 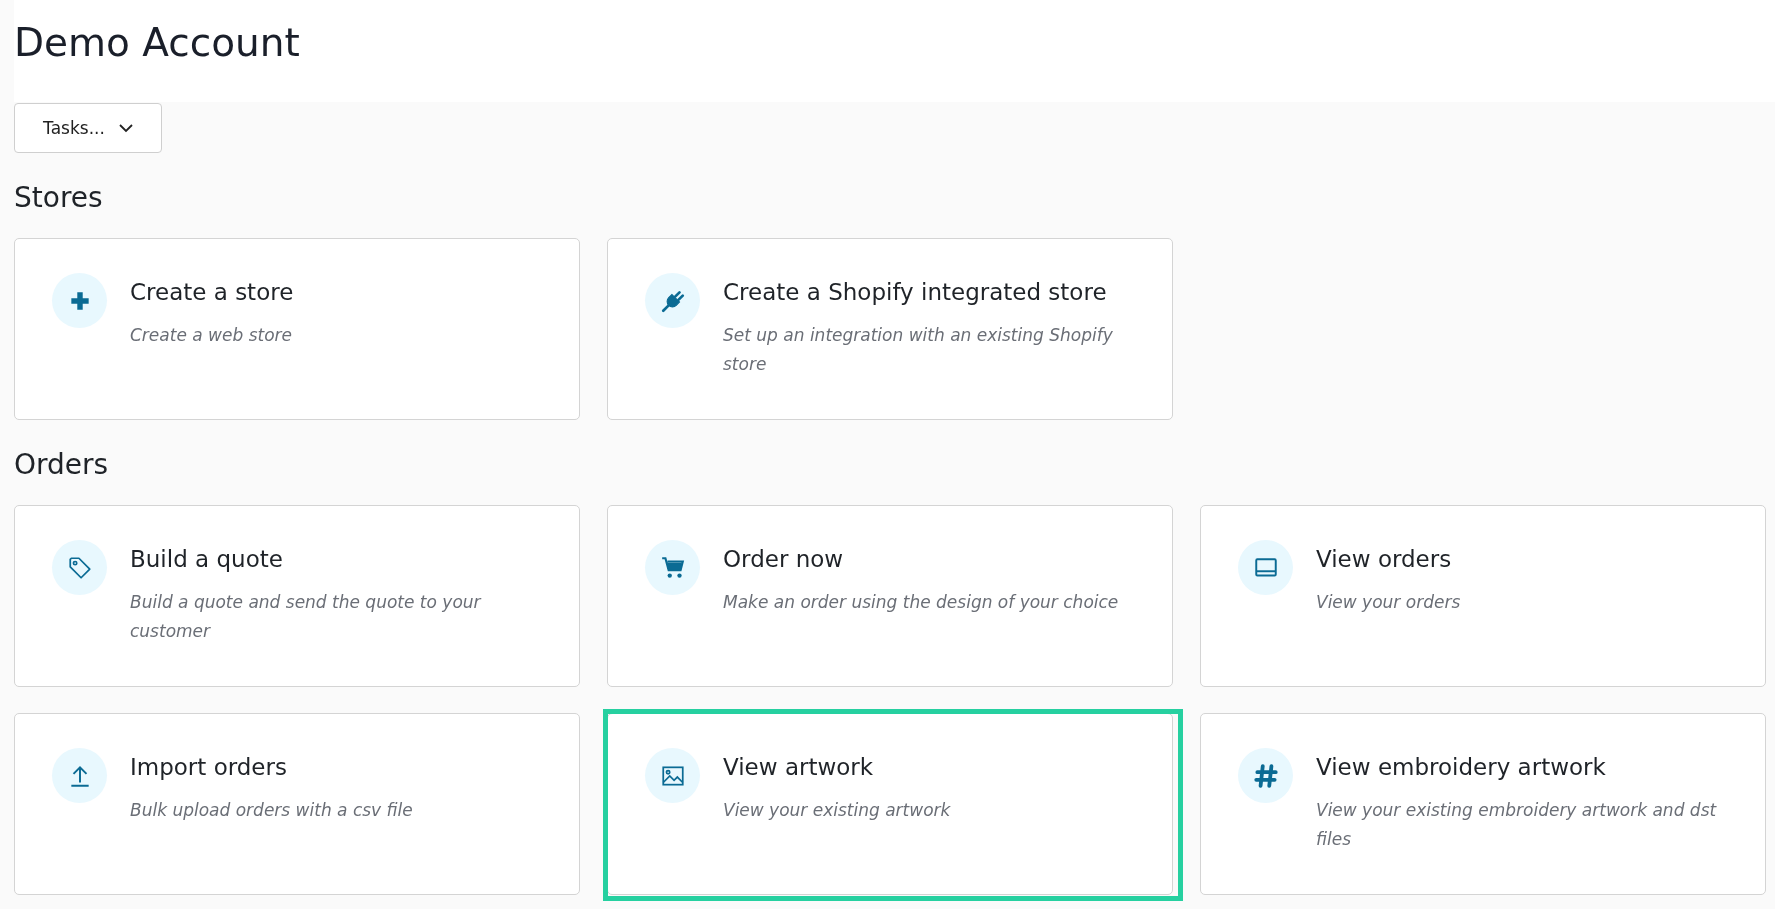 I want to click on card-description: View your existing artwork, so click(x=837, y=810).